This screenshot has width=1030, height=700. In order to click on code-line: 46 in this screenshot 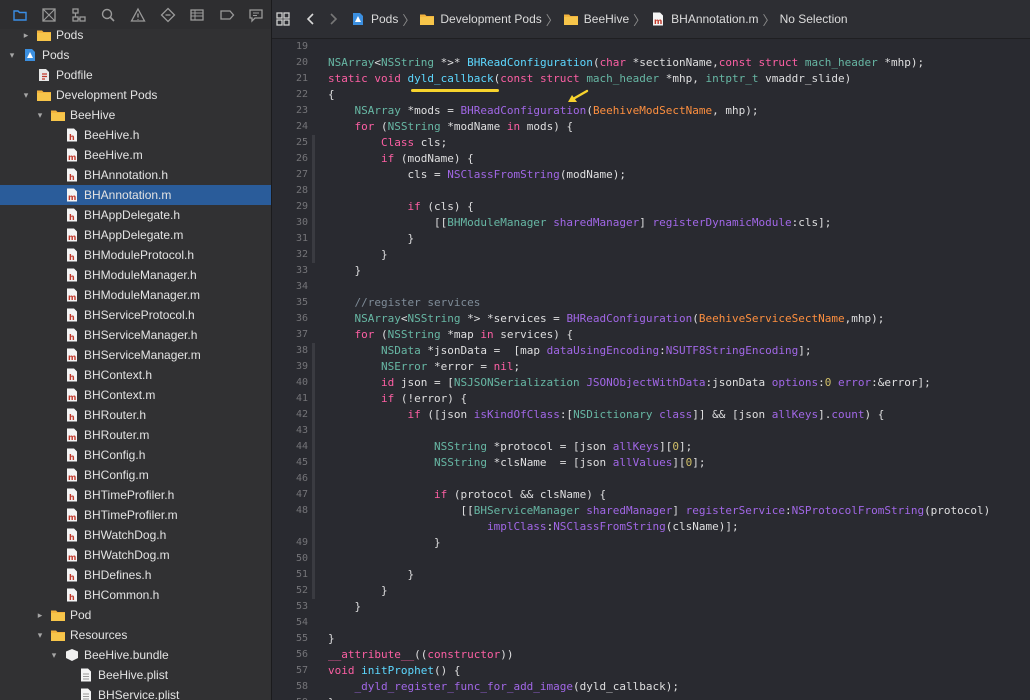, I will do `click(651, 479)`.